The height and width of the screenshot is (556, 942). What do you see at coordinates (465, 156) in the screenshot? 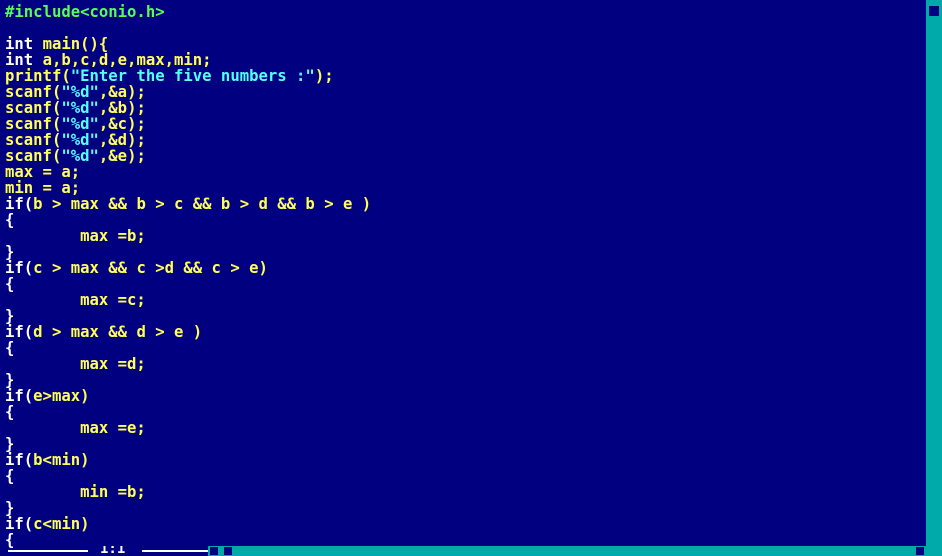
I see `code-line: scanf("%d",&e);` at bounding box center [465, 156].